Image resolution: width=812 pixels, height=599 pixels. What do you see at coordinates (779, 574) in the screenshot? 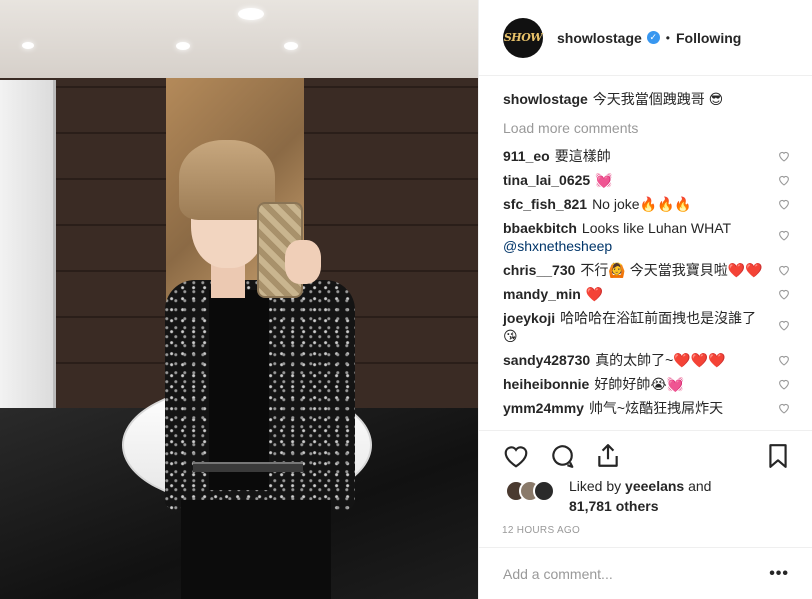
I see `more-options-icon: •••` at bounding box center [779, 574].